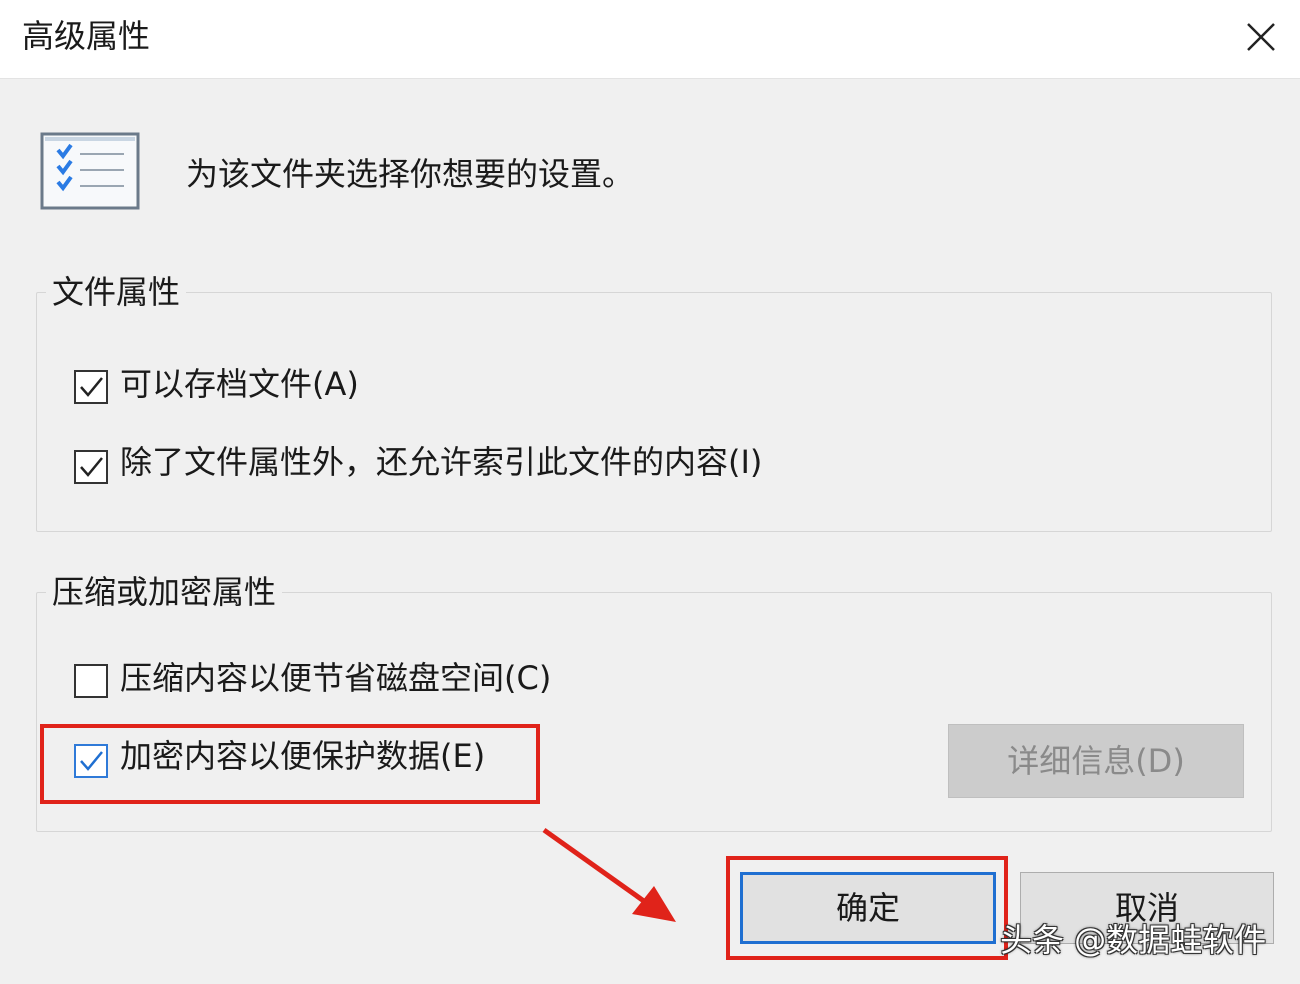 The height and width of the screenshot is (984, 1300). Describe the element at coordinates (90, 172) in the screenshot. I see `settings-checklist-icon` at that location.